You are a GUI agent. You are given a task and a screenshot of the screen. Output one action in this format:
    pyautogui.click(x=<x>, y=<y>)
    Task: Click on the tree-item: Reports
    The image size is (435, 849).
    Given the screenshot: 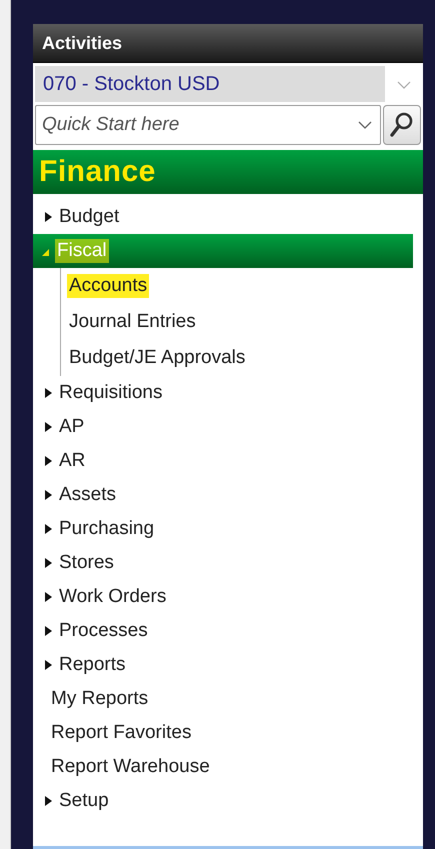 What is the action you would take?
    pyautogui.click(x=228, y=665)
    